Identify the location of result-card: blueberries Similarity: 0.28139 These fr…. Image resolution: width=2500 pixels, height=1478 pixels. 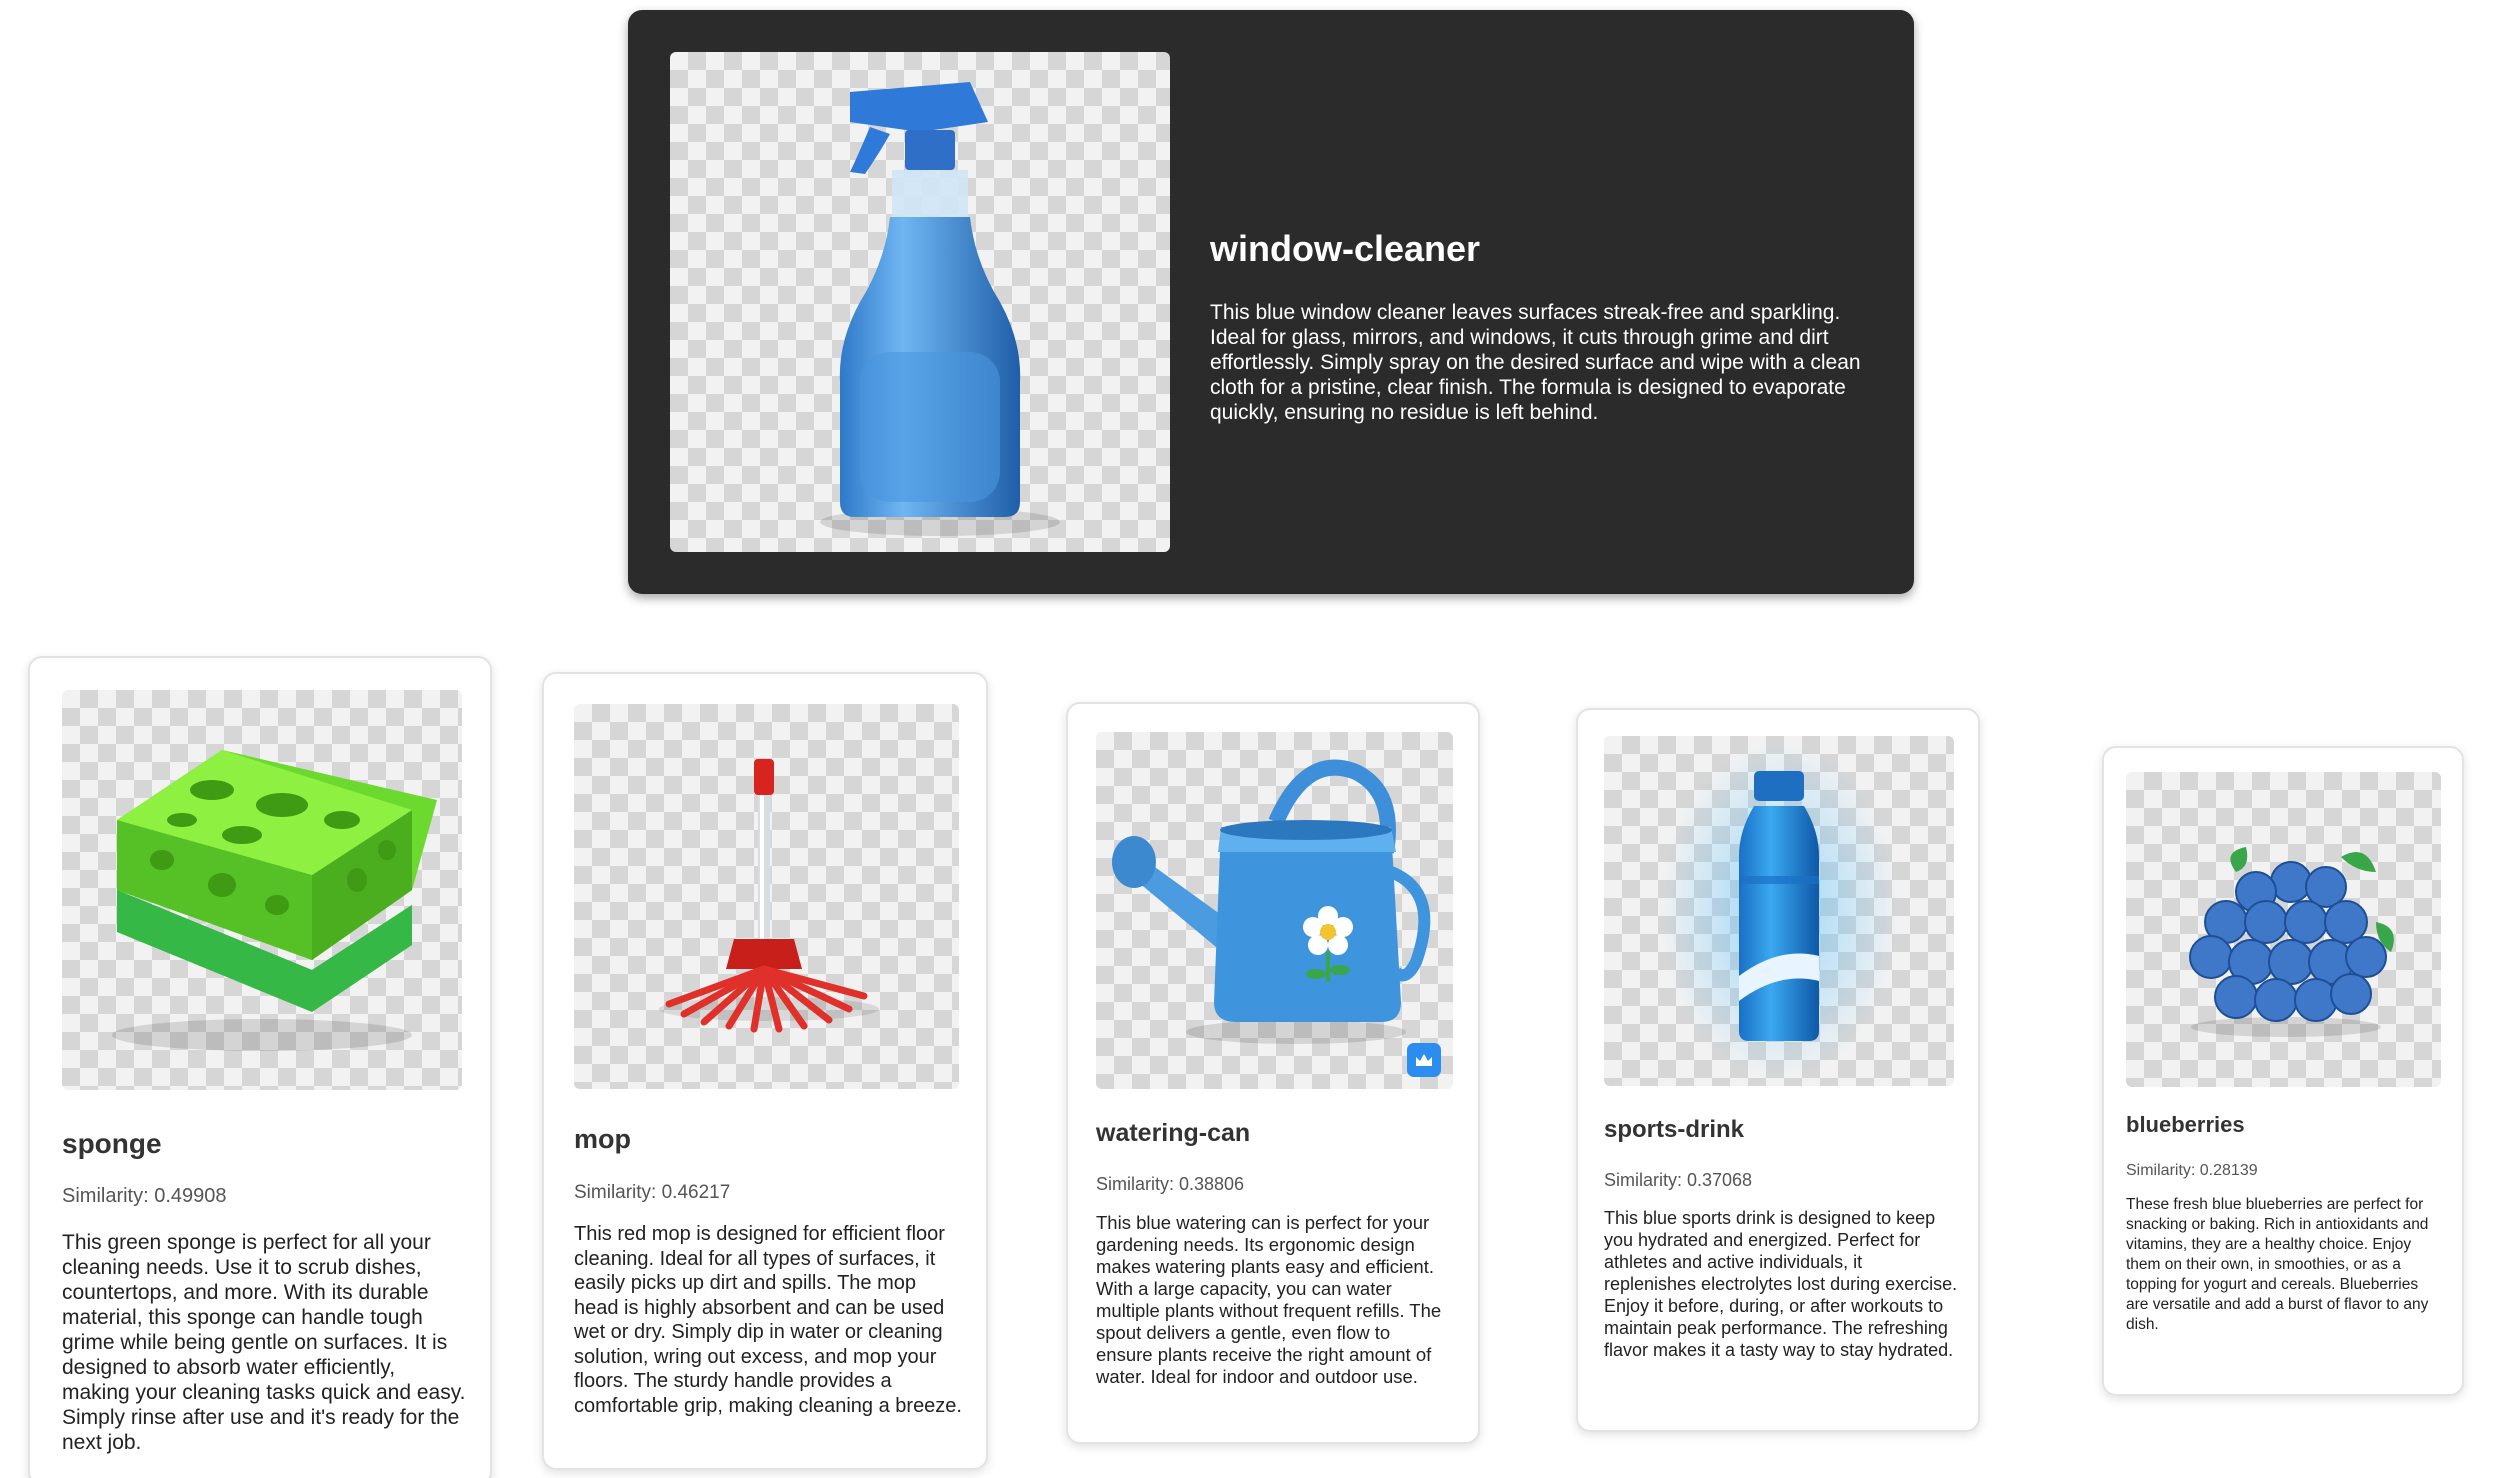
(2283, 1071).